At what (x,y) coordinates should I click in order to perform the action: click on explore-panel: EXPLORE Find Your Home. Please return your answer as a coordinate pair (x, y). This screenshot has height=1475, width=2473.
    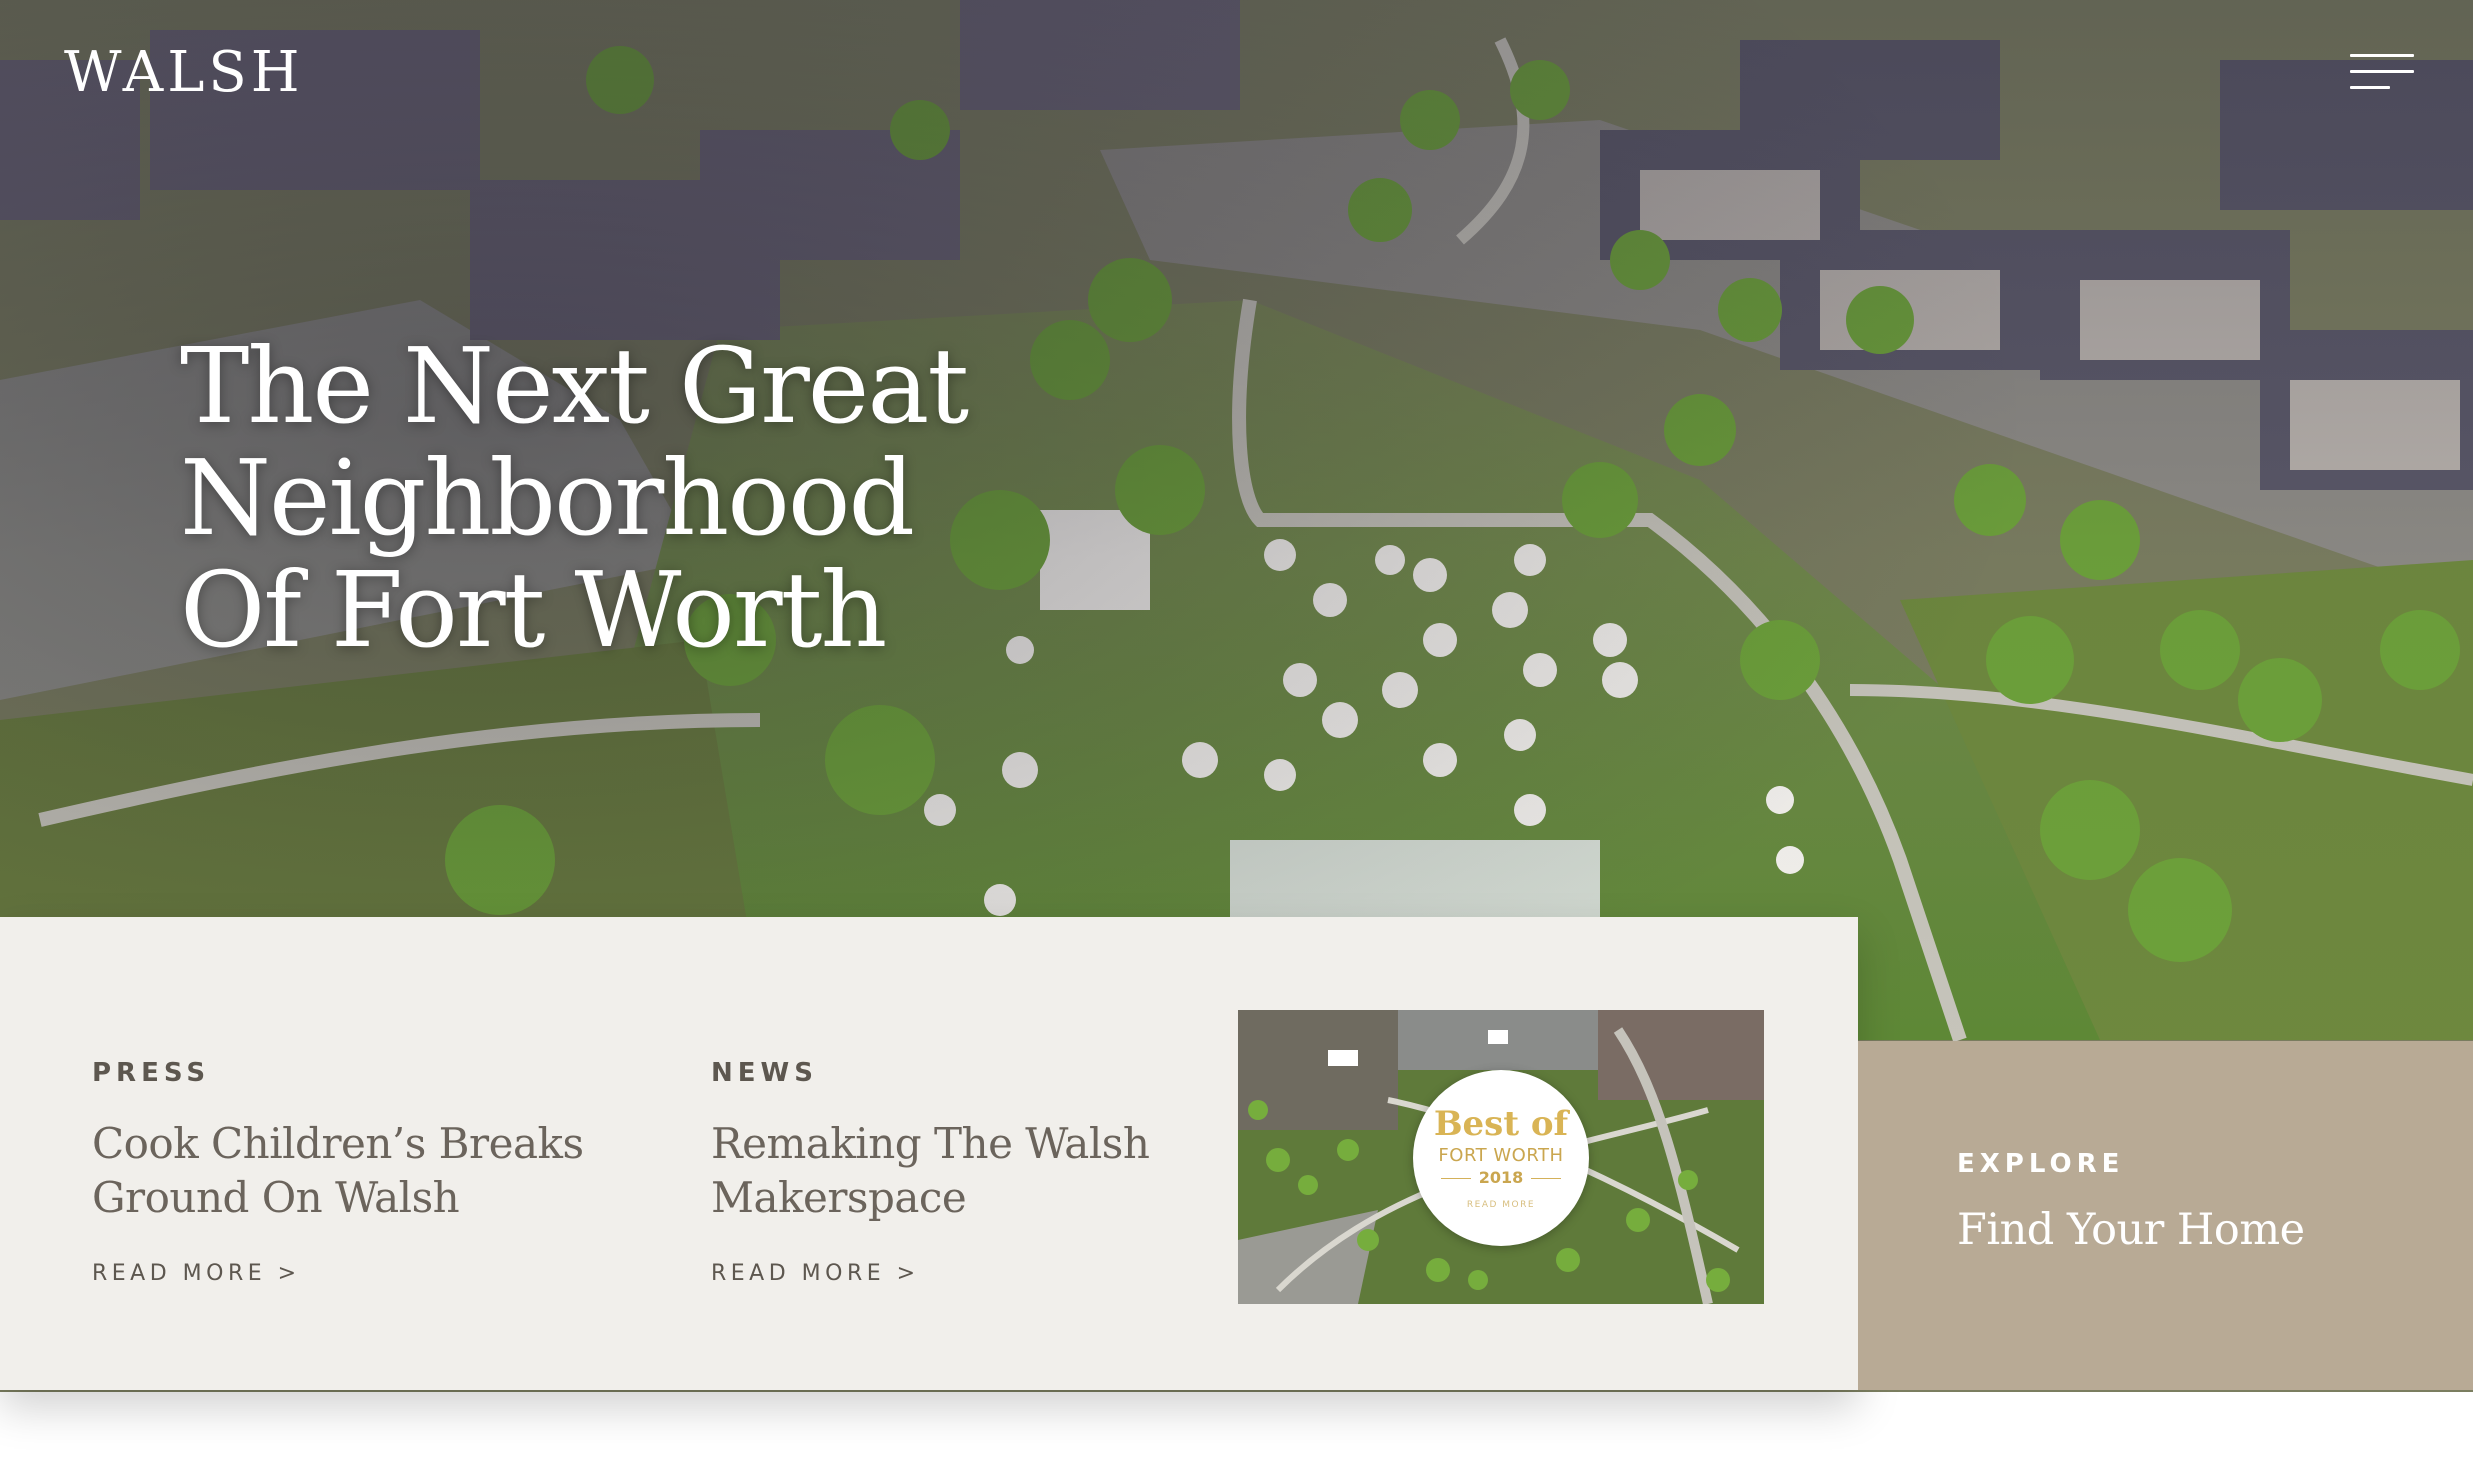
    Looking at the image, I should click on (2165, 1215).